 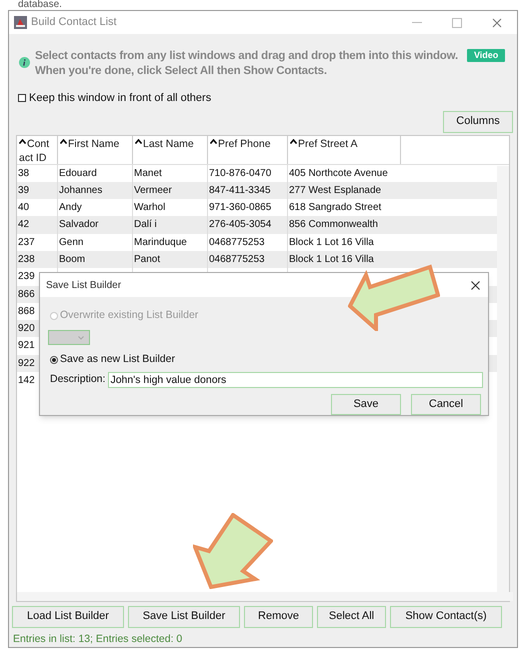 I want to click on vertical-scrollbar, so click(x=503, y=379).